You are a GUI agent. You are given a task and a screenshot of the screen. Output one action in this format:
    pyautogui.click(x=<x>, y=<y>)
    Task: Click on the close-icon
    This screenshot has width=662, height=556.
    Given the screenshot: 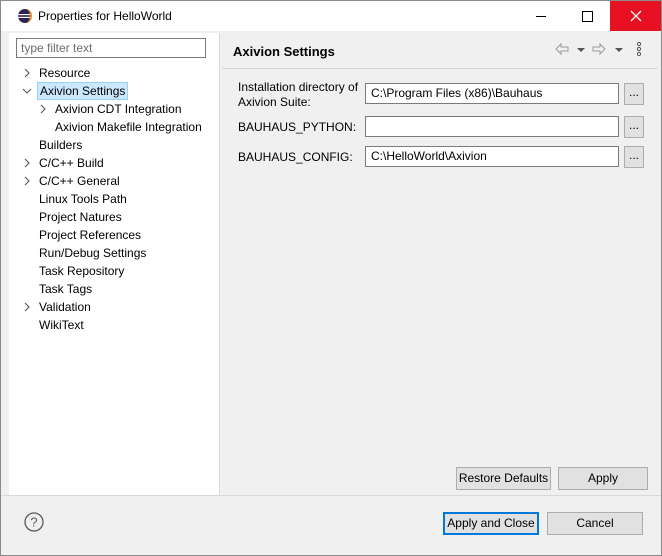 What is the action you would take?
    pyautogui.click(x=635, y=16)
    